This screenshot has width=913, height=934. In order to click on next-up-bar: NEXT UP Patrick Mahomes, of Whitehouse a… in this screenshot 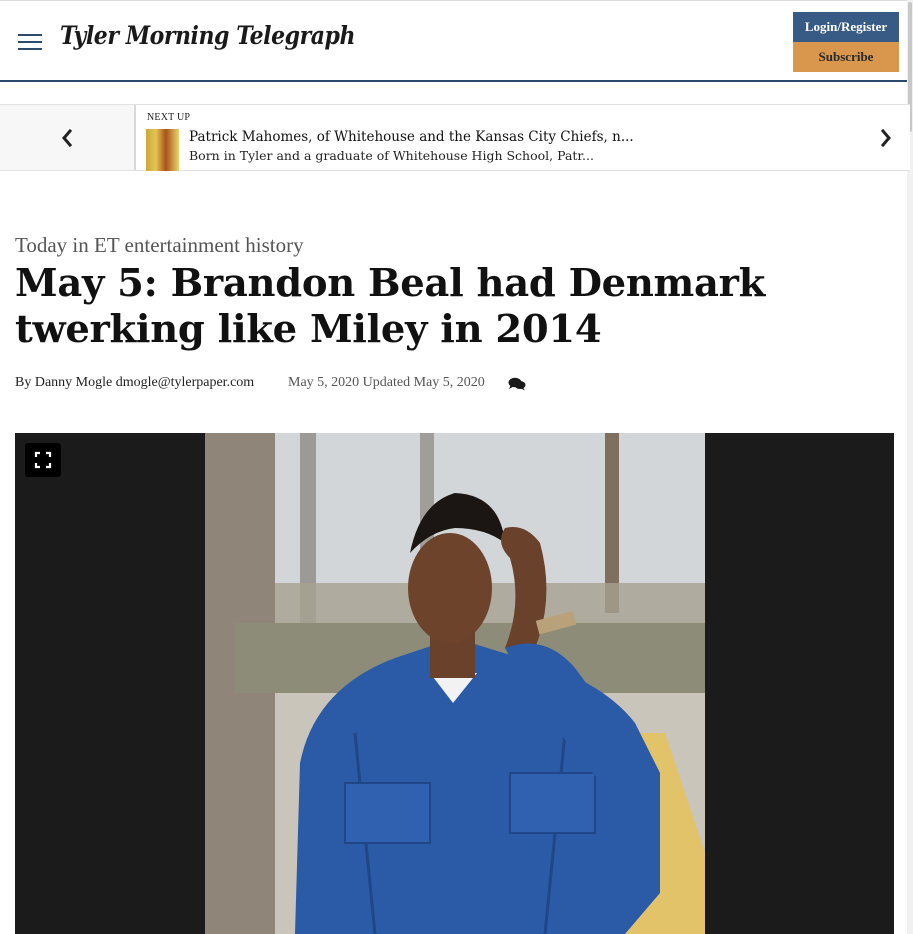, I will do `click(455, 137)`.